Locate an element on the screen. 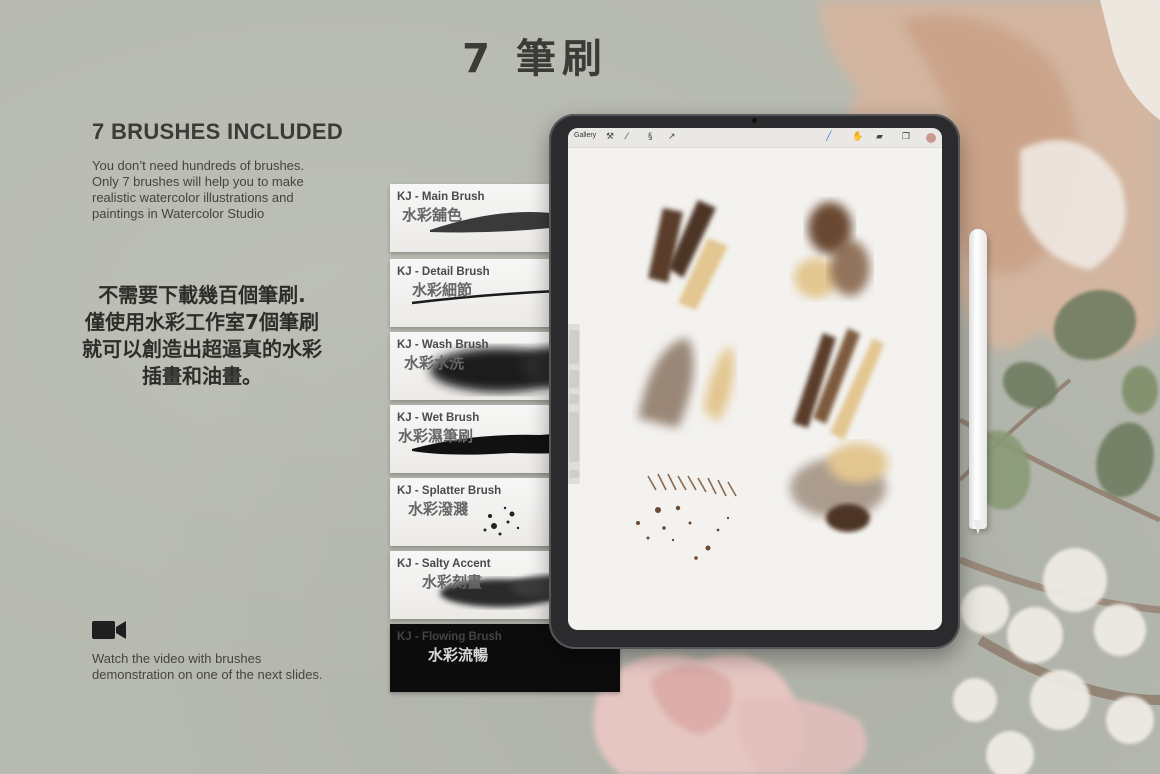 The image size is (1160, 774). zh-line-3: 就可以創造出超逼真的水彩 is located at coordinates (202, 349).